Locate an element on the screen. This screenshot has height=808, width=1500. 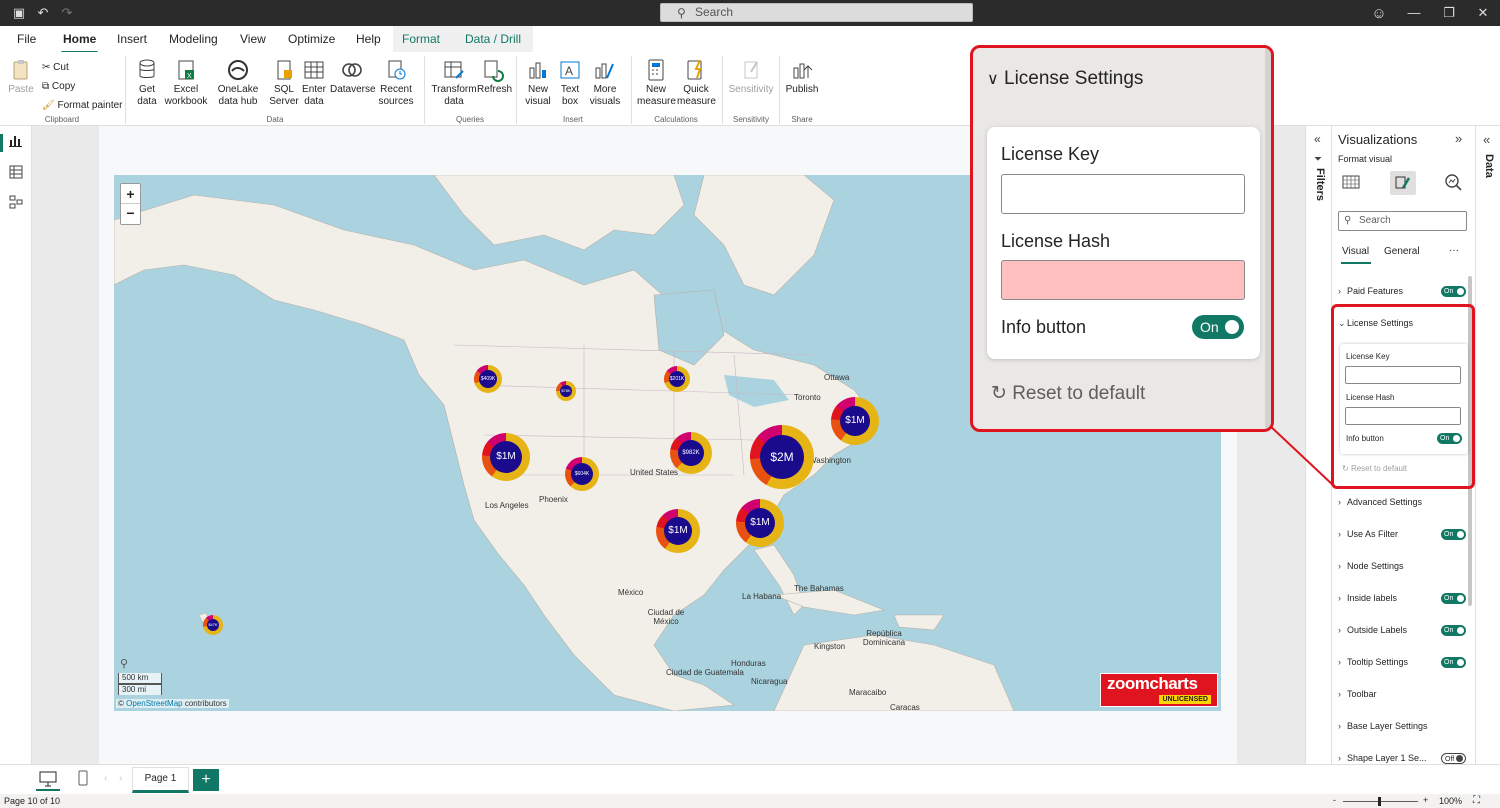
title-search-input: ⚲ Search is located at coordinates (816, 12).